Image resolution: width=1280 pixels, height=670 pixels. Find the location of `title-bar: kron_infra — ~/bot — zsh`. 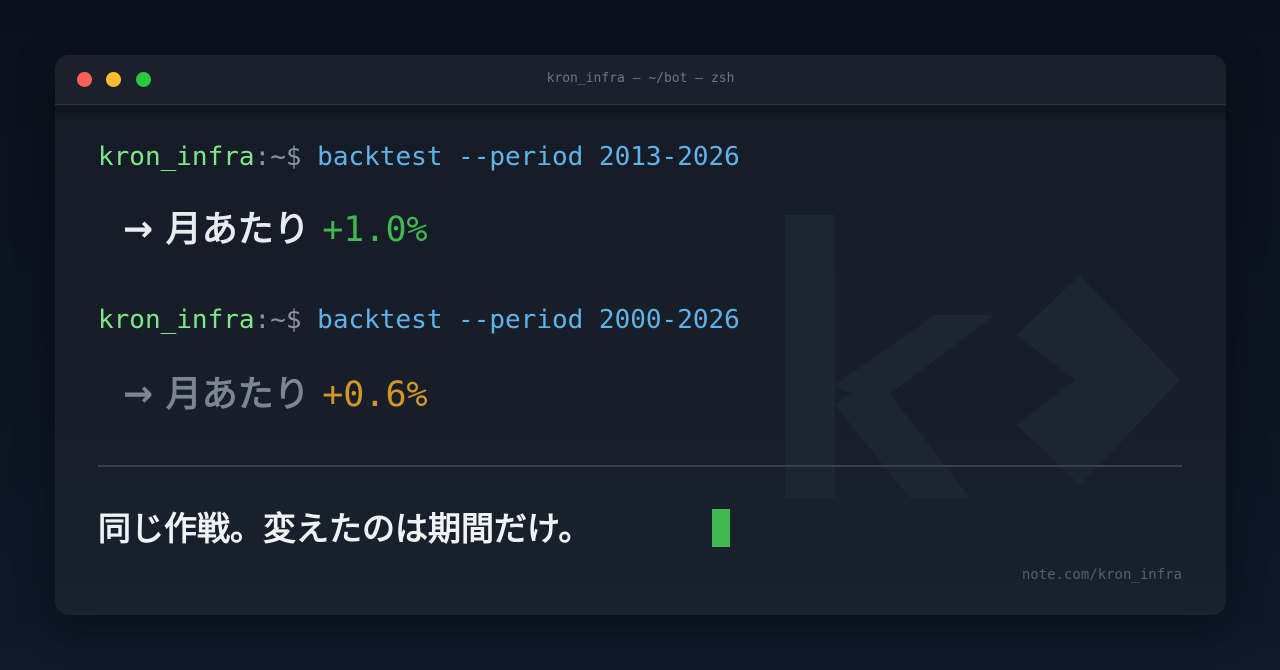

title-bar: kron_infra — ~/bot — zsh is located at coordinates (640, 80).